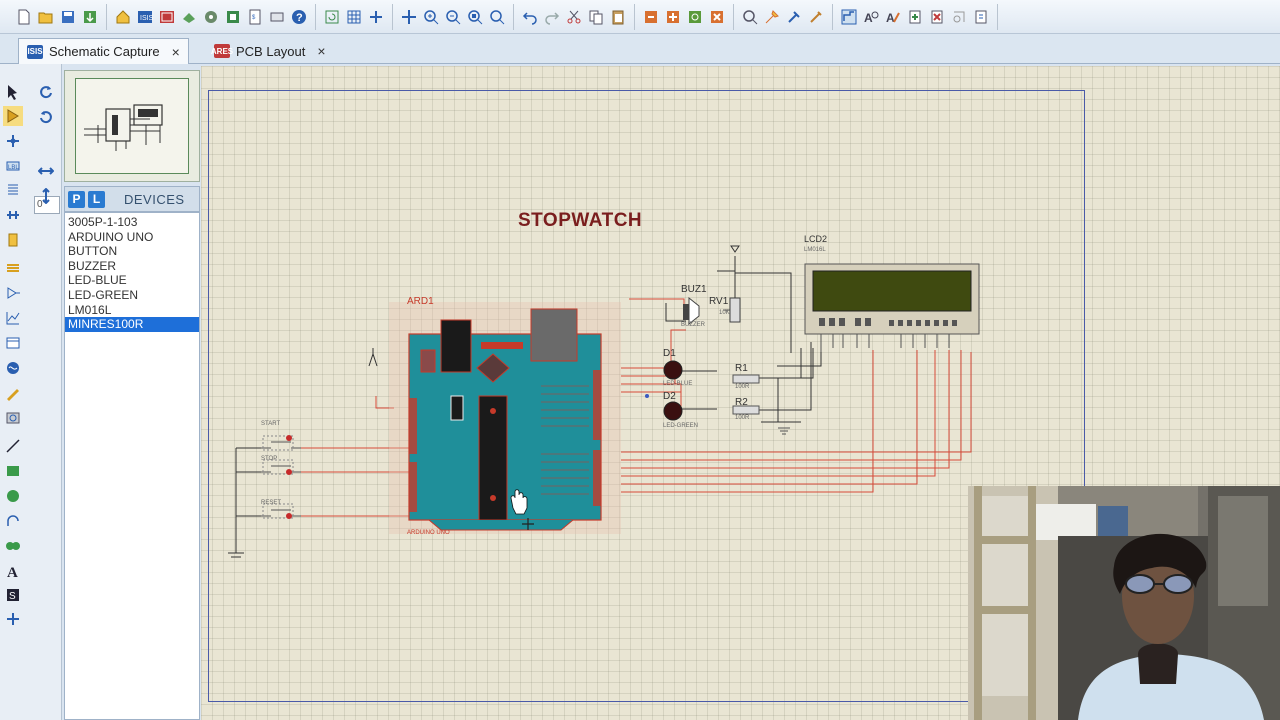  What do you see at coordinates (596, 17) in the screenshot?
I see `copy-icon` at bounding box center [596, 17].